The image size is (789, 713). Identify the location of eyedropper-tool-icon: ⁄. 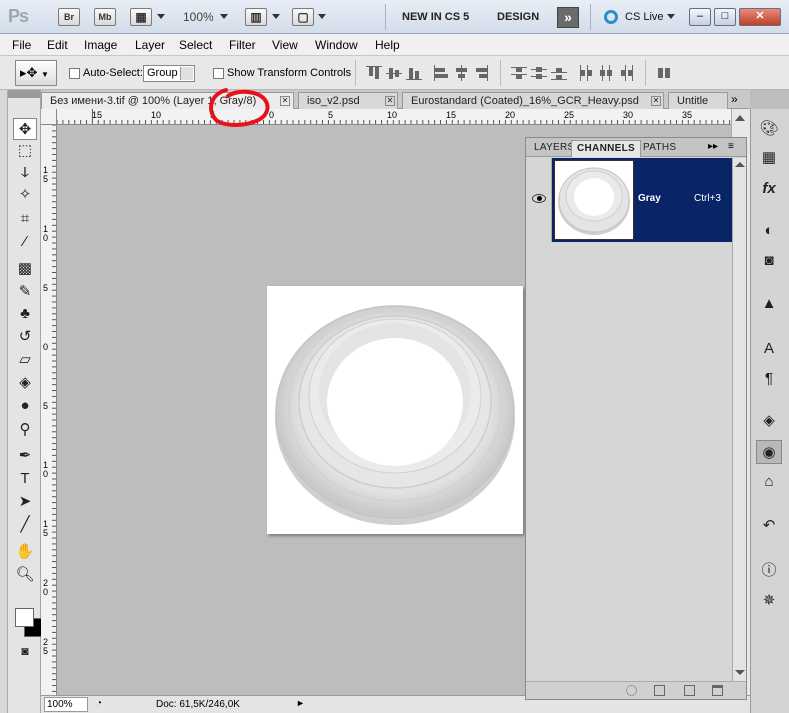
(25, 242).